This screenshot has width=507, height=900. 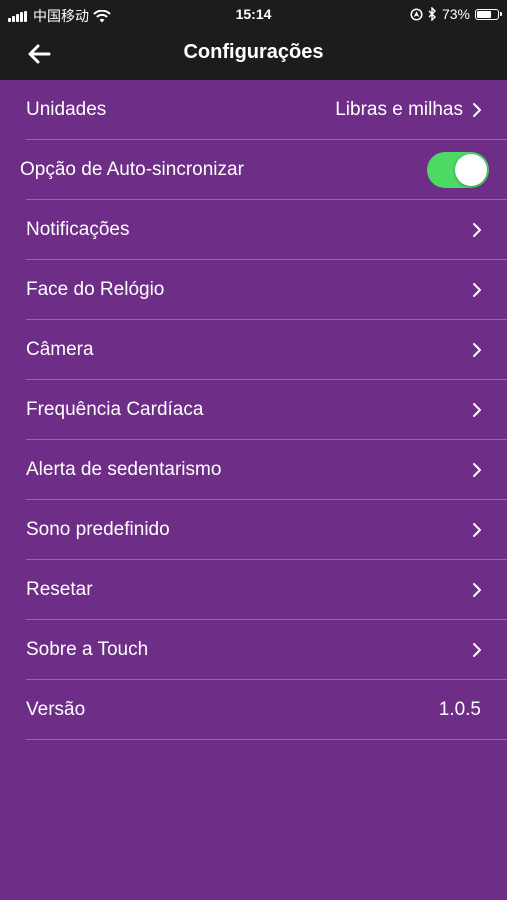 I want to click on auto-sync-row: Opção de Auto-sincronizar, so click(x=253, y=170).